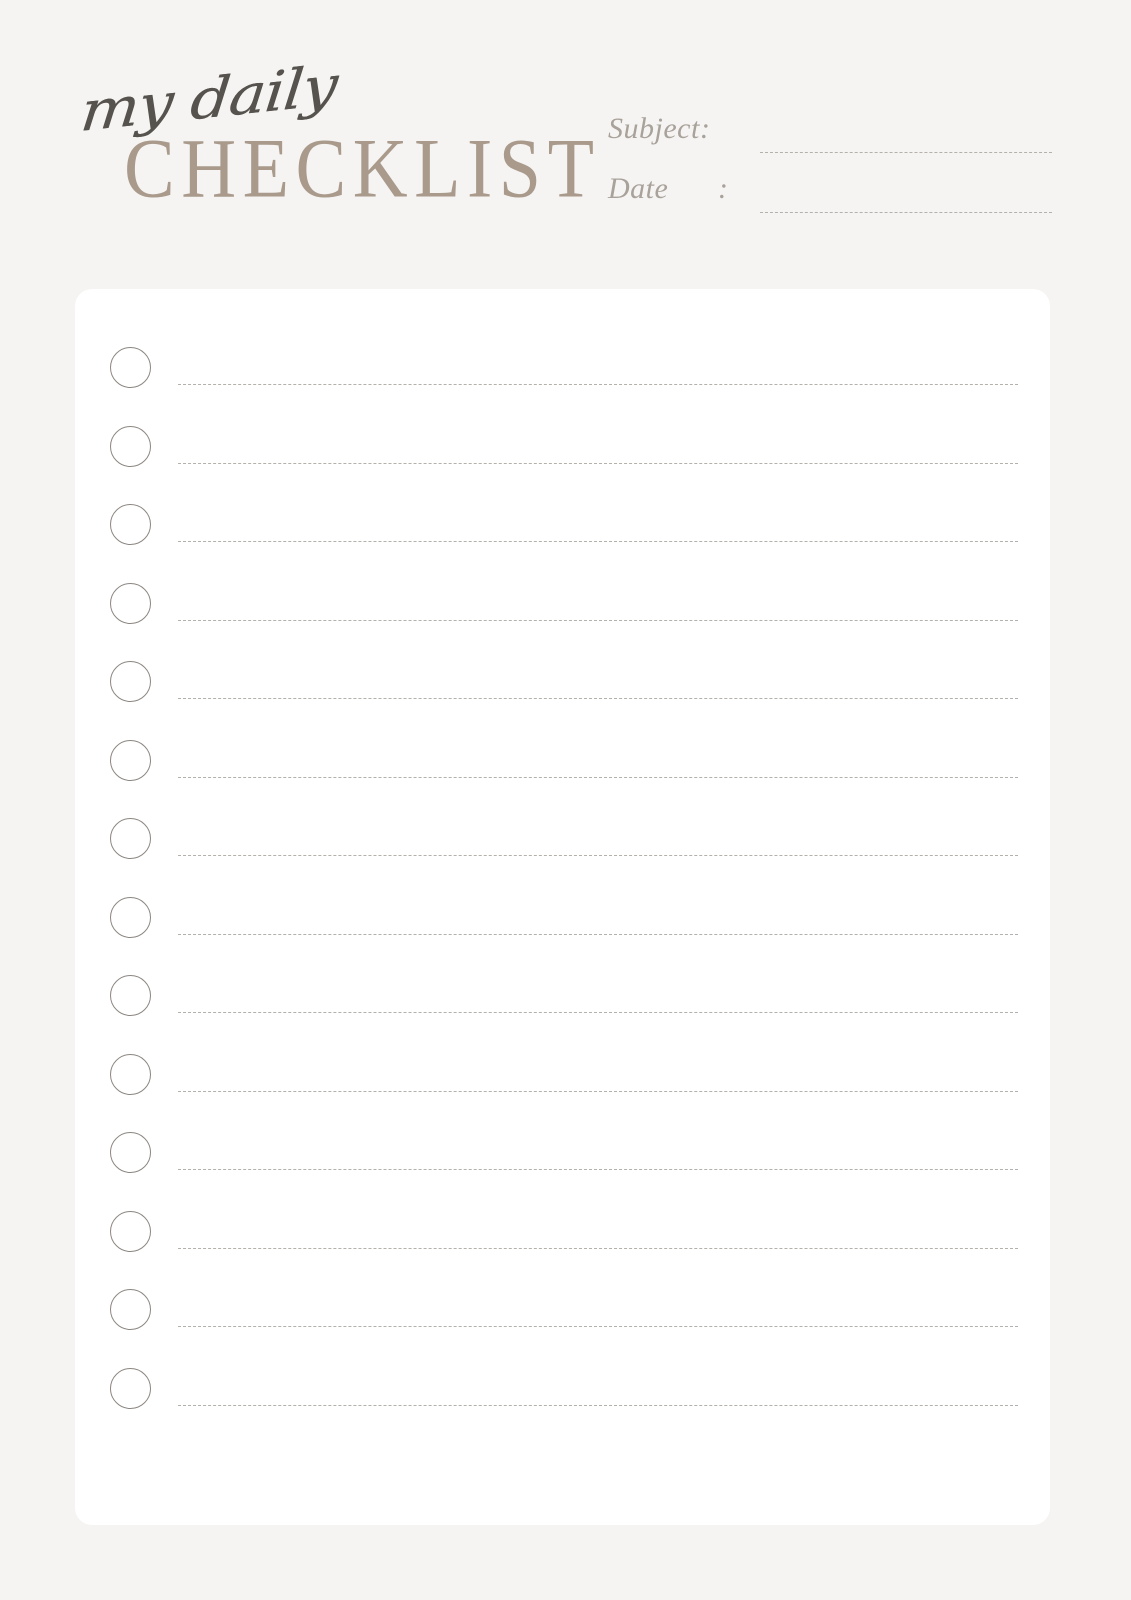 This screenshot has height=1600, width=1131. Describe the element at coordinates (723, 188) in the screenshot. I see `date-colon: :` at that location.